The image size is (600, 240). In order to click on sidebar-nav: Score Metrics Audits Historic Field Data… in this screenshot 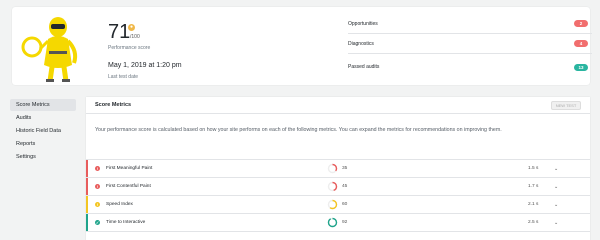, I will do `click(43, 131)`.